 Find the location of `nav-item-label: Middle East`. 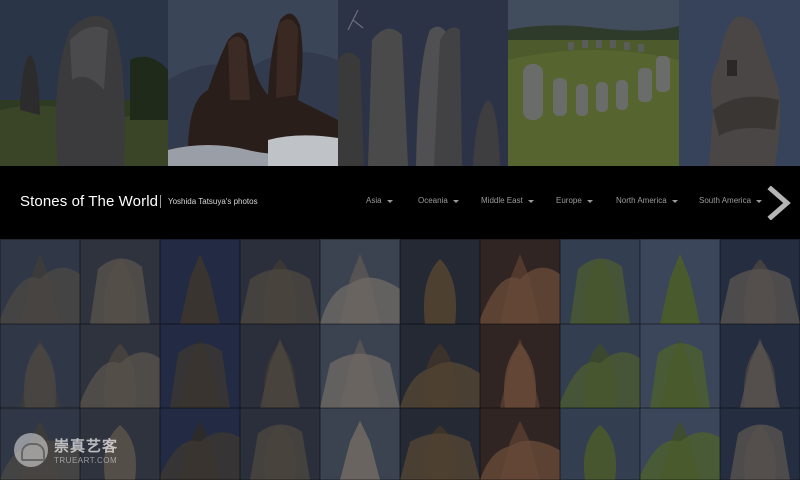

nav-item-label: Middle East is located at coordinates (502, 200).